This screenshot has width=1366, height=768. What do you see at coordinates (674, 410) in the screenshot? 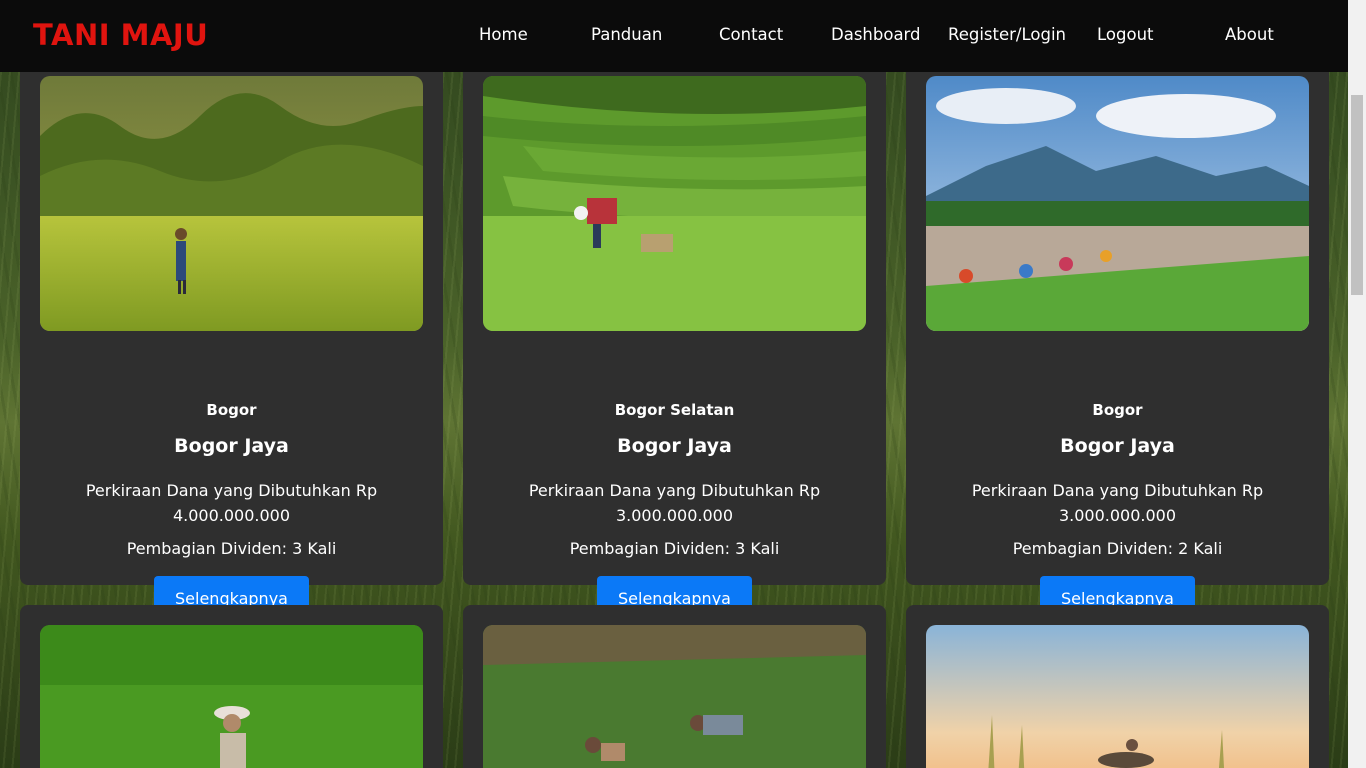
I see `card-location: Bogor Selatan` at bounding box center [674, 410].